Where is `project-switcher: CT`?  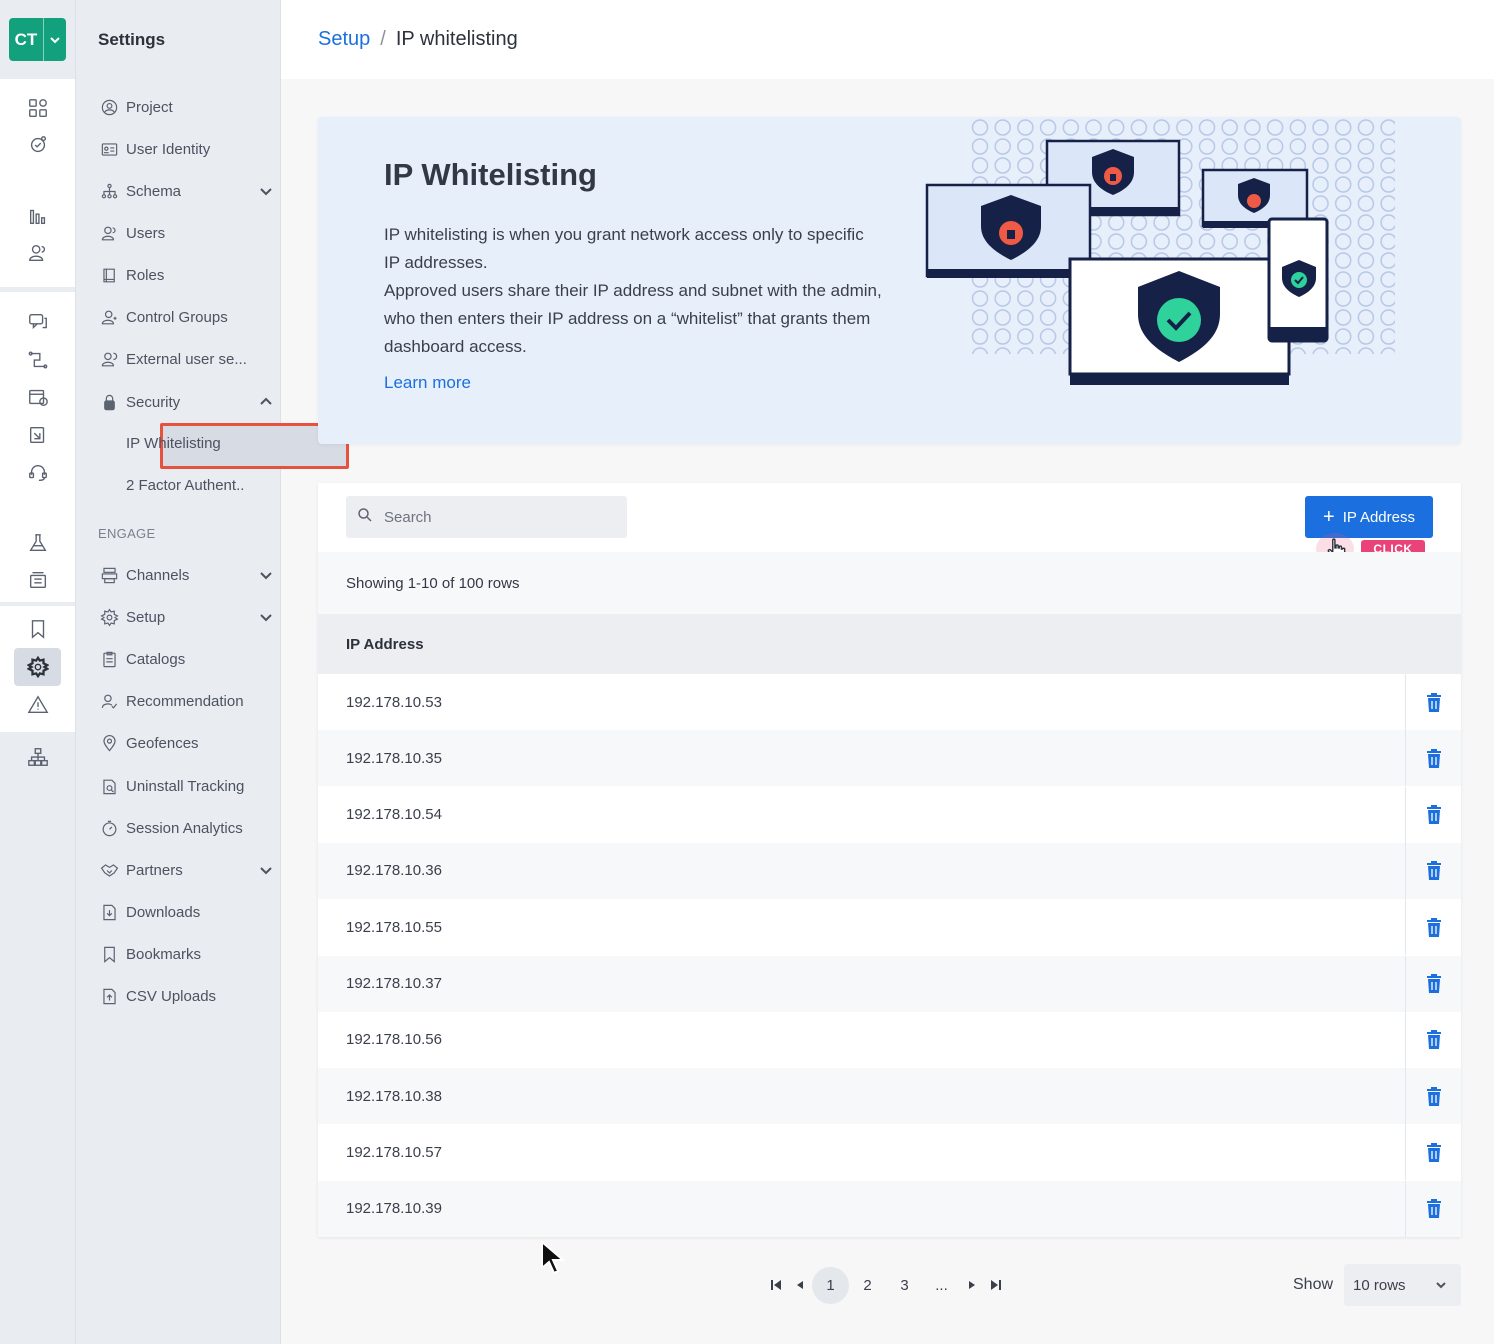 project-switcher: CT is located at coordinates (37, 39).